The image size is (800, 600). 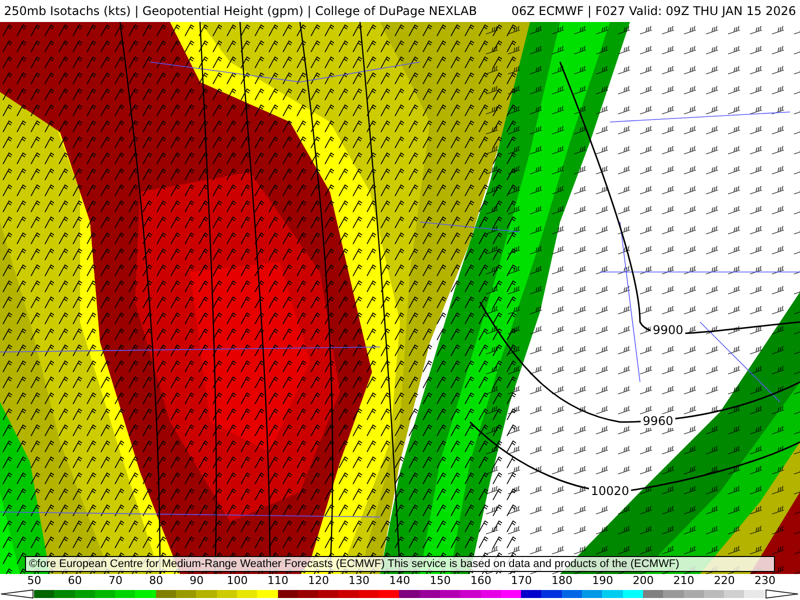 I want to click on contour-label: 9960, so click(x=658, y=421).